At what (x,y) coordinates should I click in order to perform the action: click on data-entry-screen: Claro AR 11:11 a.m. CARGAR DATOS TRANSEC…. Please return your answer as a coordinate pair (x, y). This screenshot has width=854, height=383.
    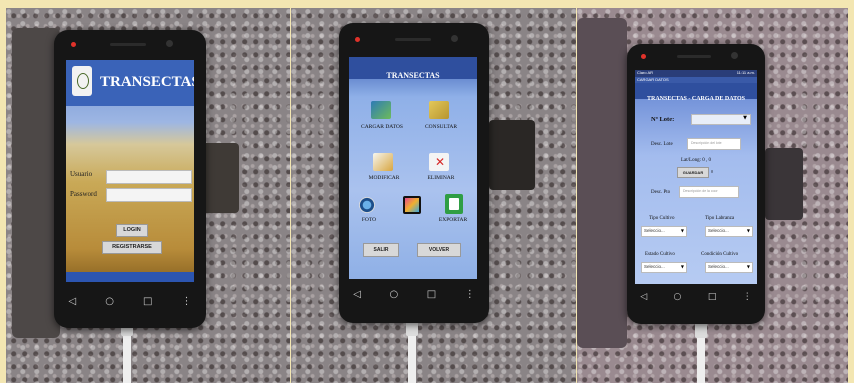
    Looking at the image, I should click on (696, 177).